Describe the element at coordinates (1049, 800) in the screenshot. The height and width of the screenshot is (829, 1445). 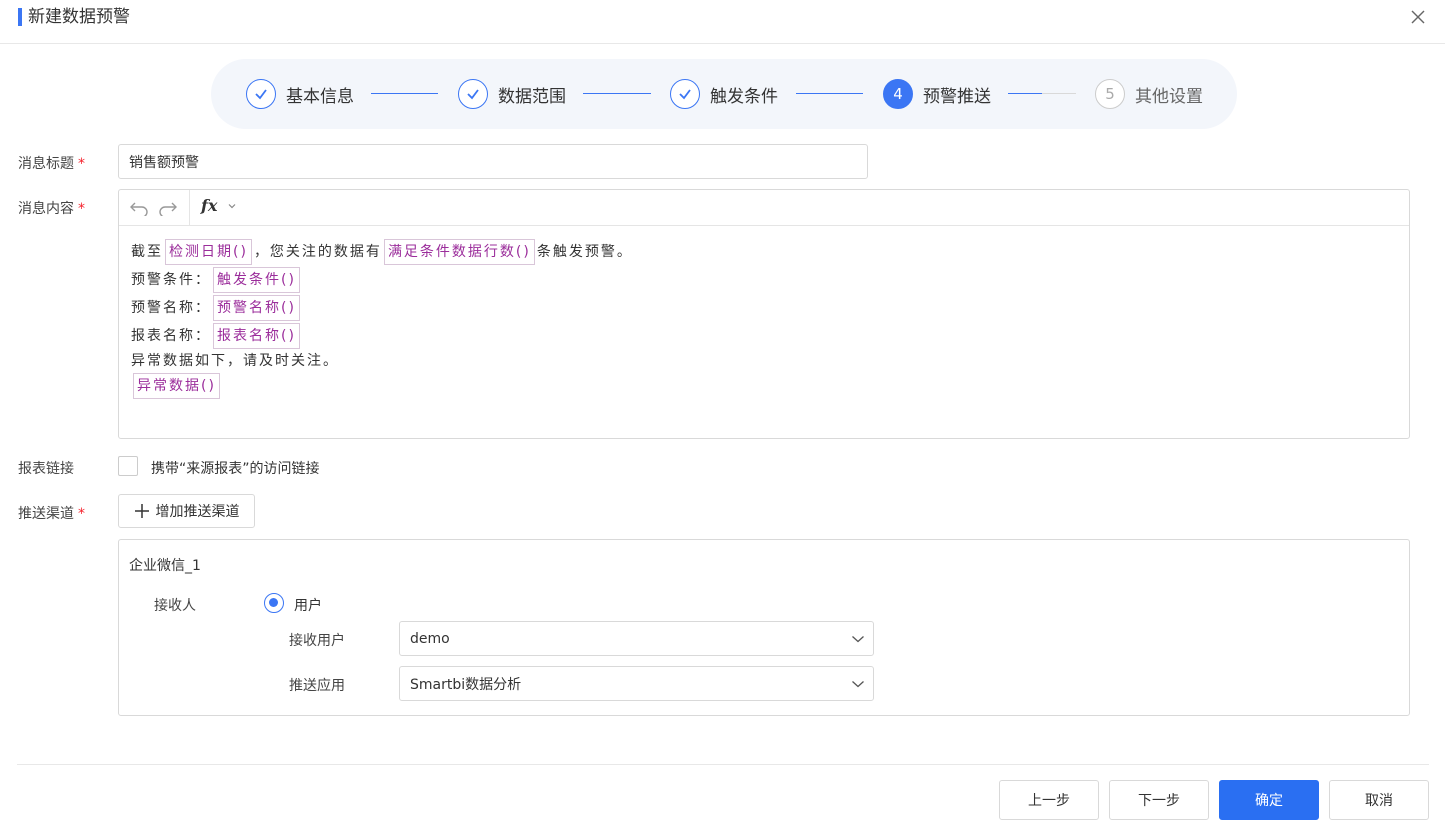
I see `prev-step-button: 上一步` at that location.